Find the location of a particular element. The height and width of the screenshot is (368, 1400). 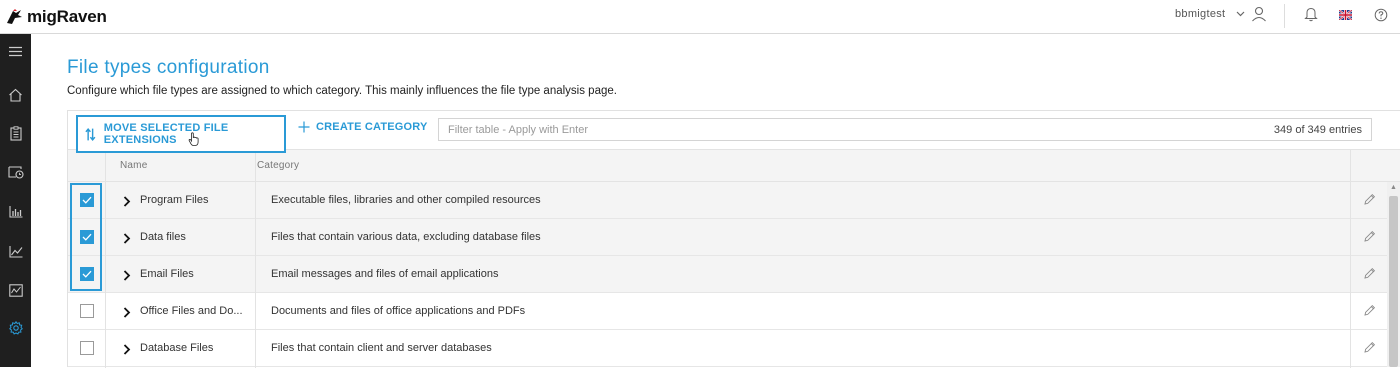

menu-icon is located at coordinates (15, 51).